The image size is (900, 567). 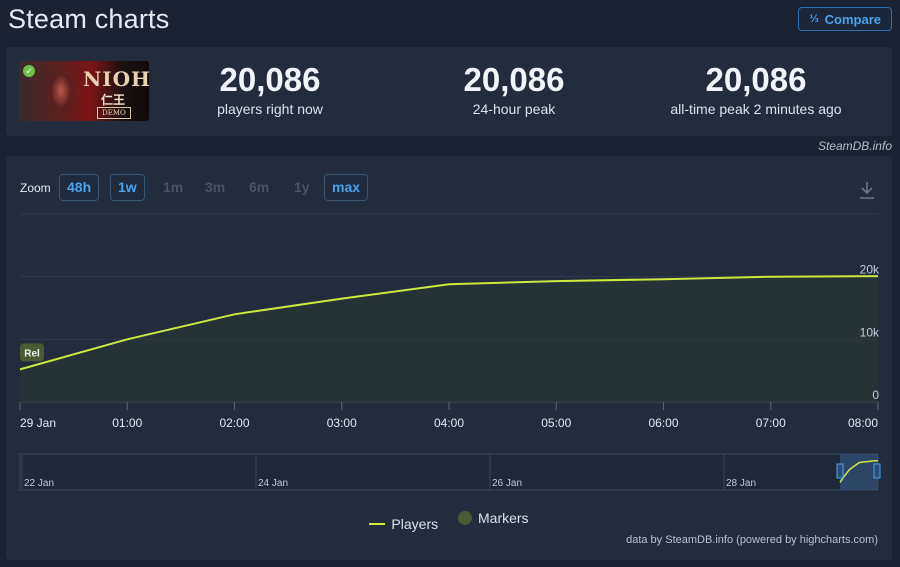 What do you see at coordinates (415, 524) in the screenshot?
I see `legend-label: Players` at bounding box center [415, 524].